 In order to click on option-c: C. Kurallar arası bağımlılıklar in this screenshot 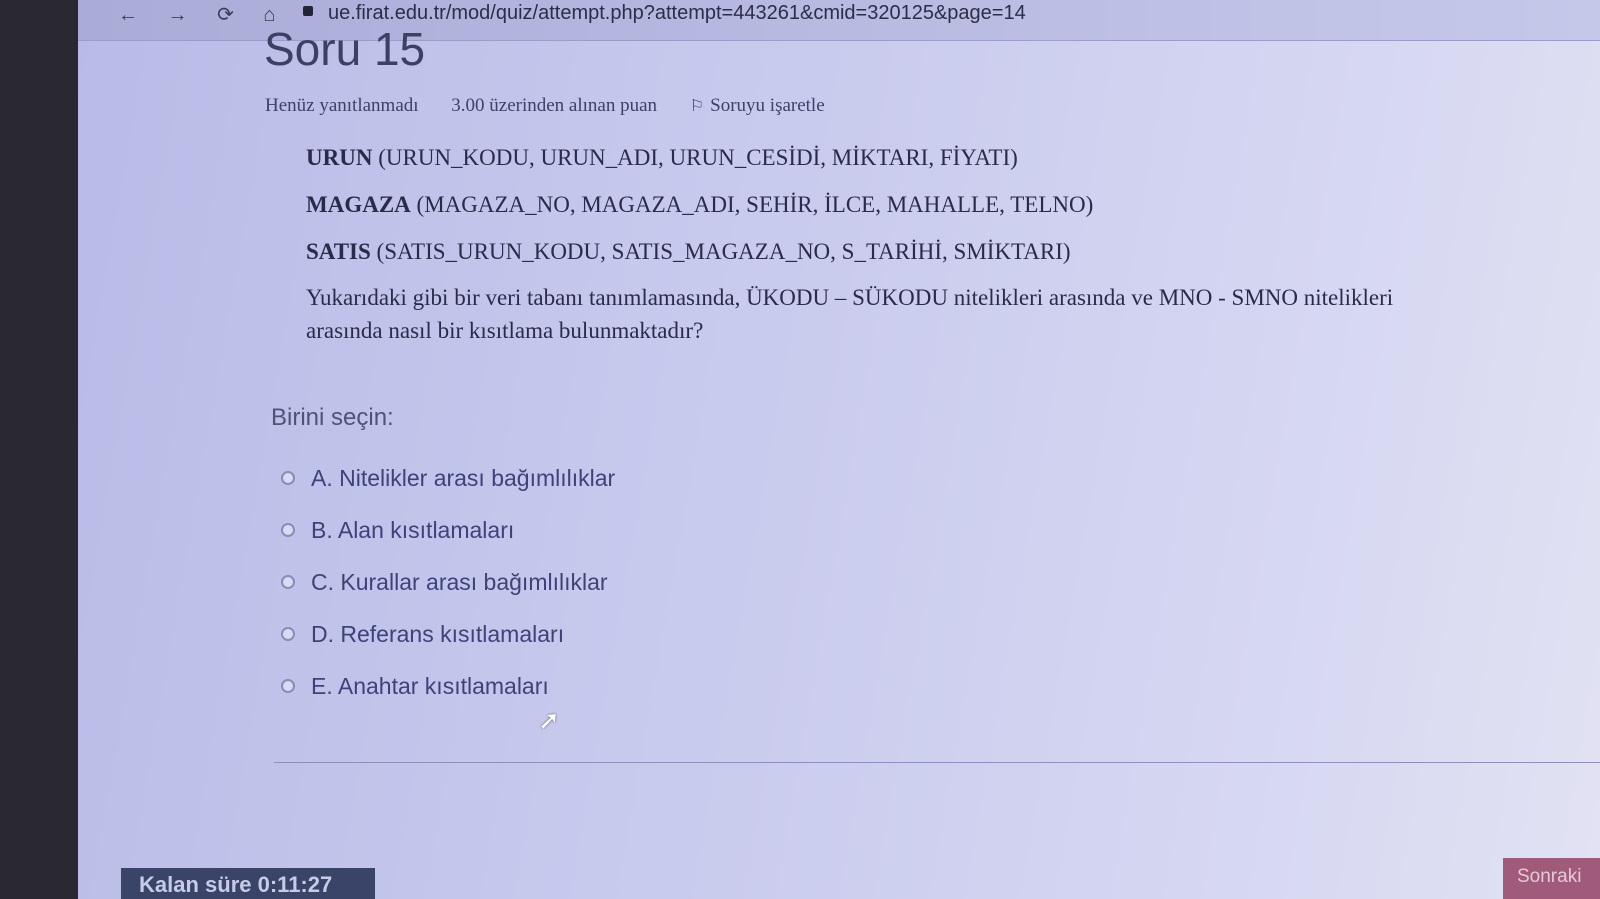, I will do `click(448, 582)`.